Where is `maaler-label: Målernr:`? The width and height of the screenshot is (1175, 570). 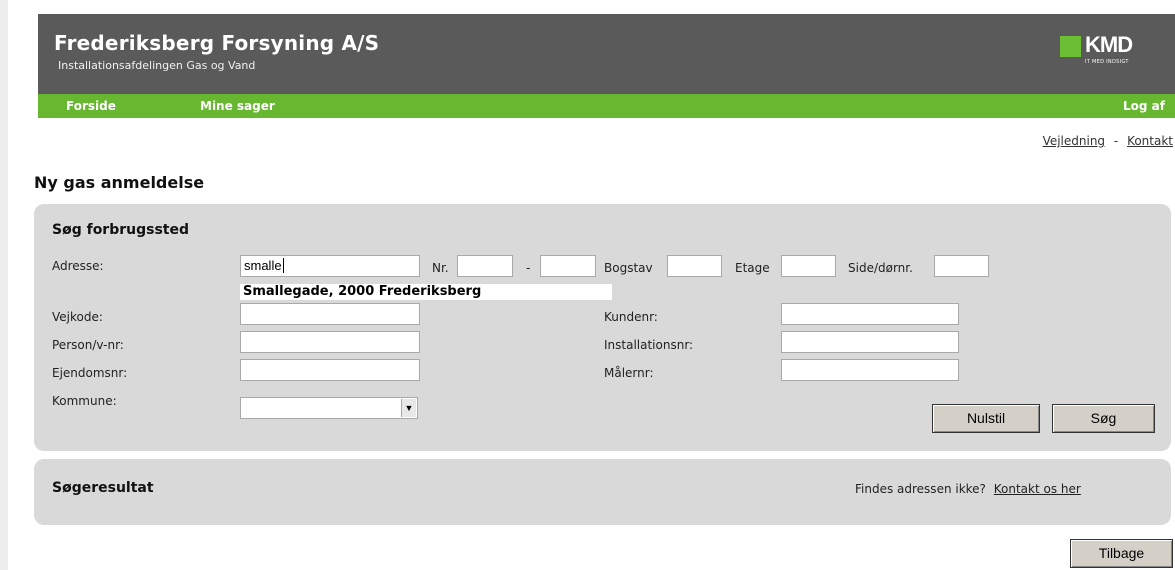
maaler-label: Målernr: is located at coordinates (629, 373).